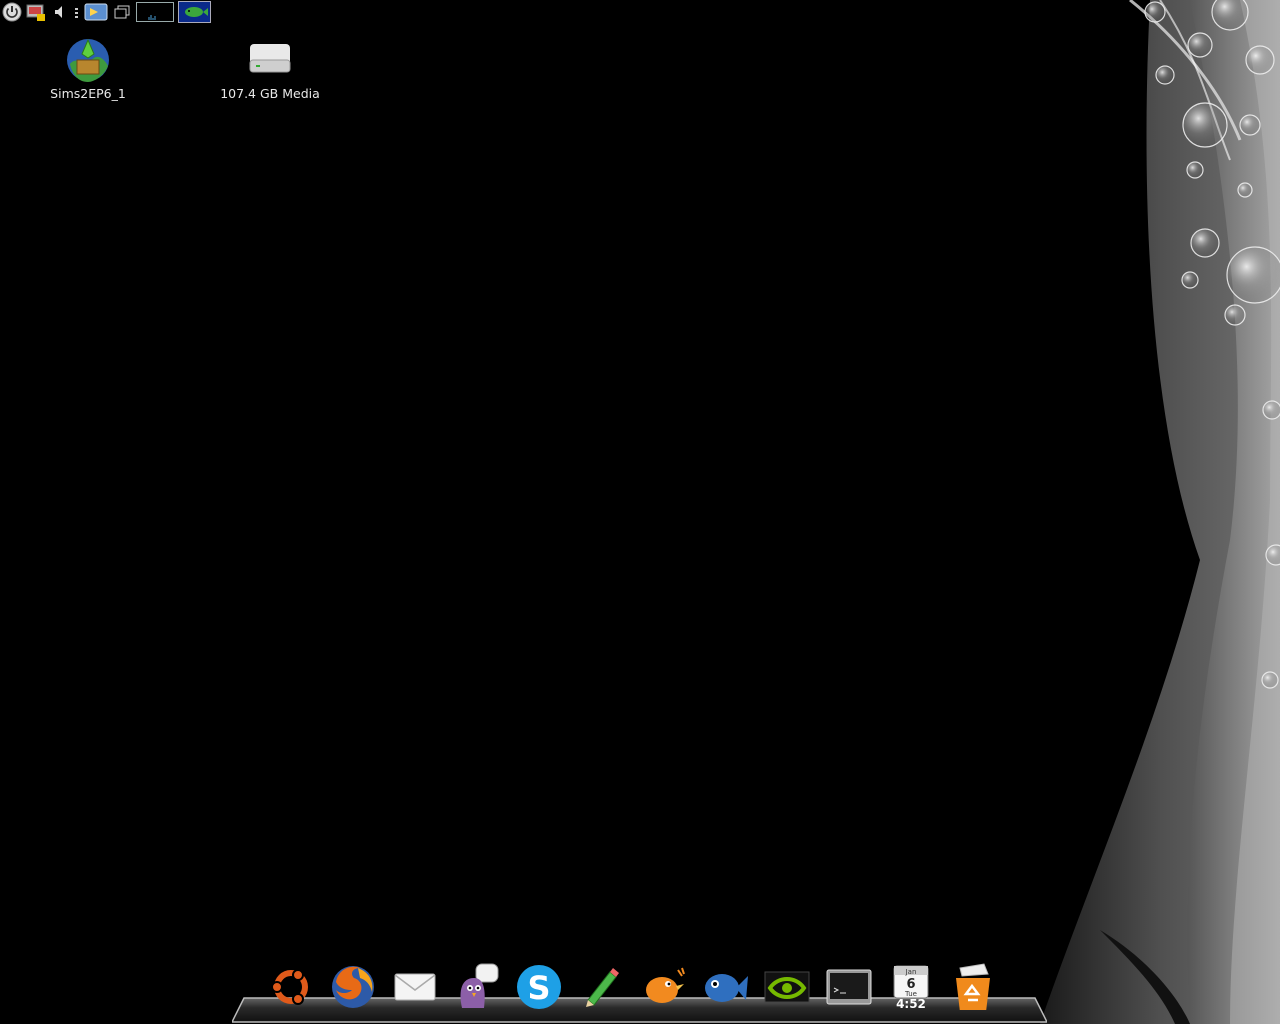  What do you see at coordinates (632, 988) in the screenshot?
I see `dock: S Jan 6 Tue 4:52` at bounding box center [632, 988].